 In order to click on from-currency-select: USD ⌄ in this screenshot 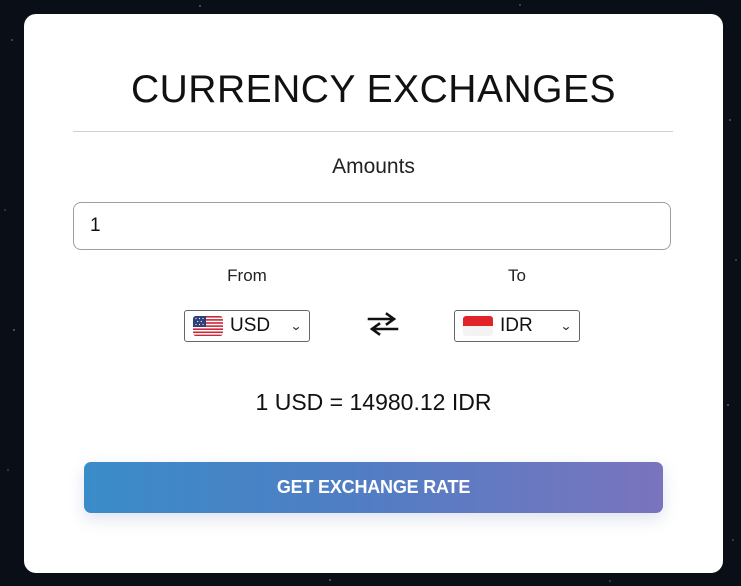, I will do `click(247, 326)`.